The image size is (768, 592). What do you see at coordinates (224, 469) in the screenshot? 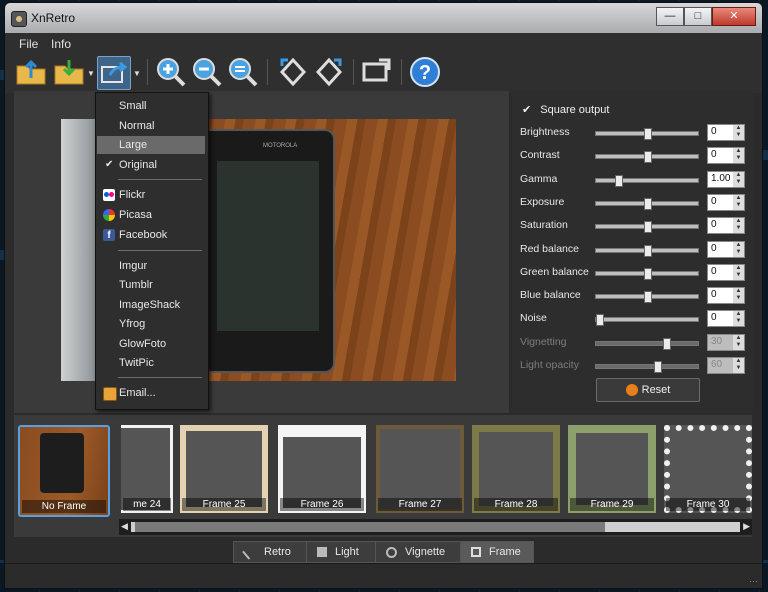
I see `frame-thumb-25: Frame 25` at bounding box center [224, 469].